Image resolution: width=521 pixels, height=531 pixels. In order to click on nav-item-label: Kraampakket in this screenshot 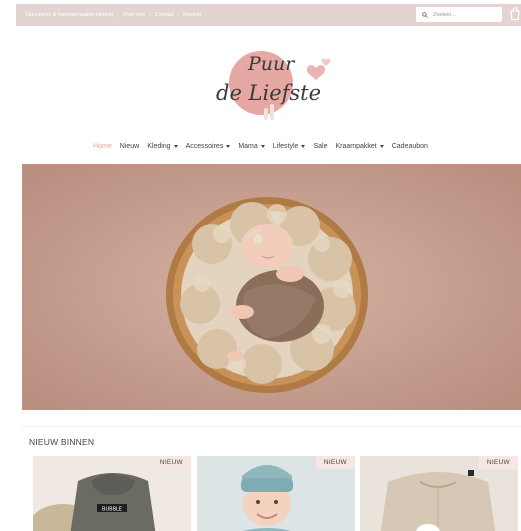, I will do `click(356, 146)`.